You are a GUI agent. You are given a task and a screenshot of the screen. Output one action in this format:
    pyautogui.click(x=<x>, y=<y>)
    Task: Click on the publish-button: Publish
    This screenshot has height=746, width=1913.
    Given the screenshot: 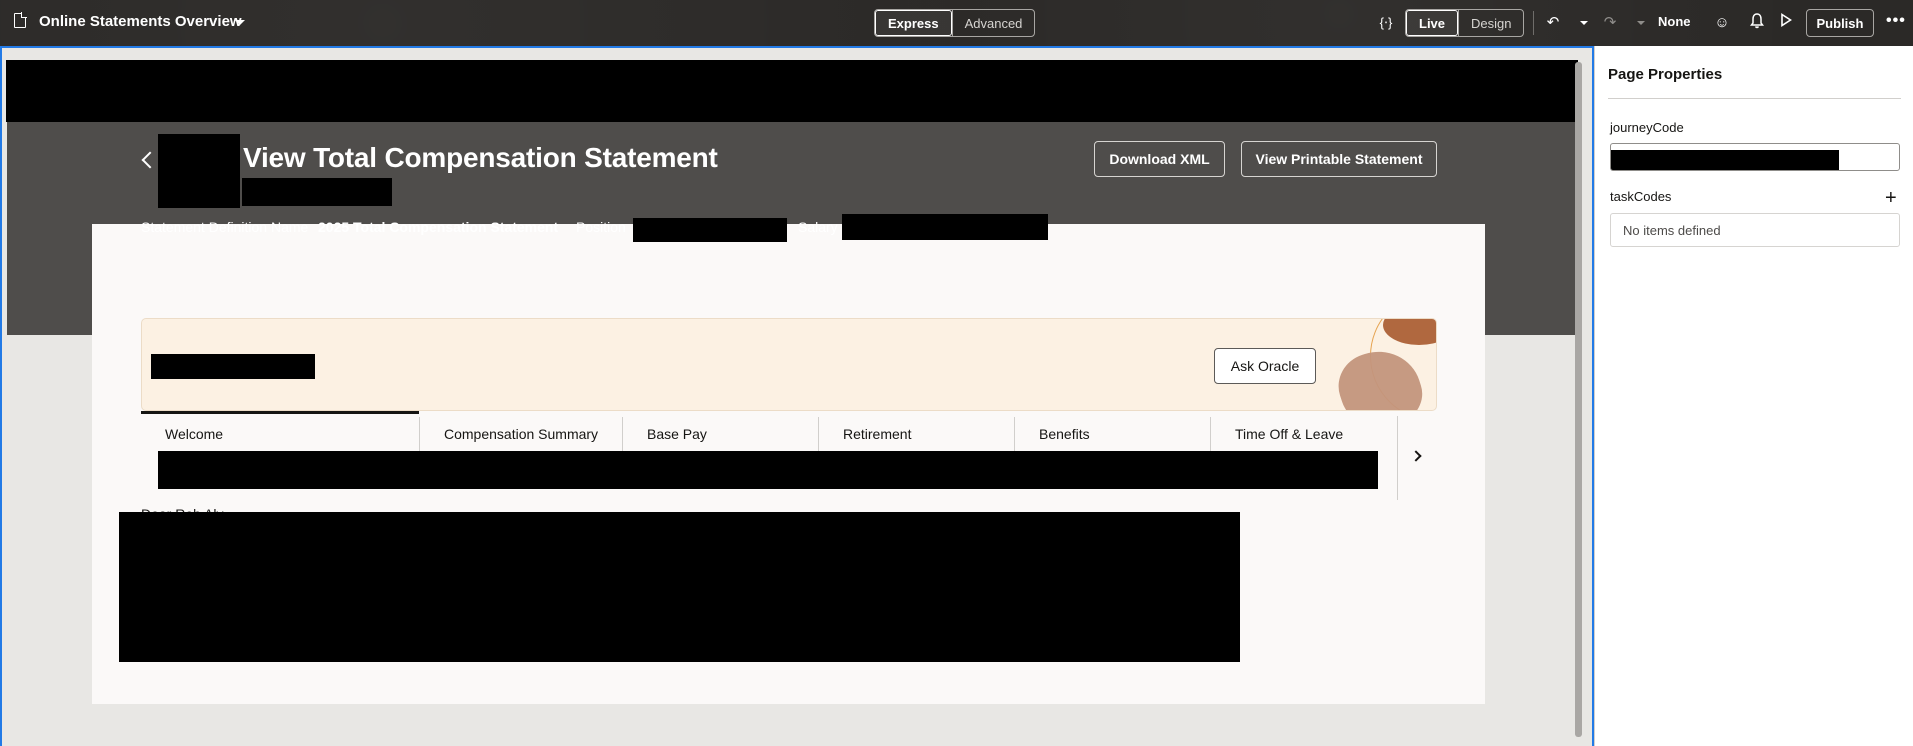 What is the action you would take?
    pyautogui.click(x=1840, y=23)
    